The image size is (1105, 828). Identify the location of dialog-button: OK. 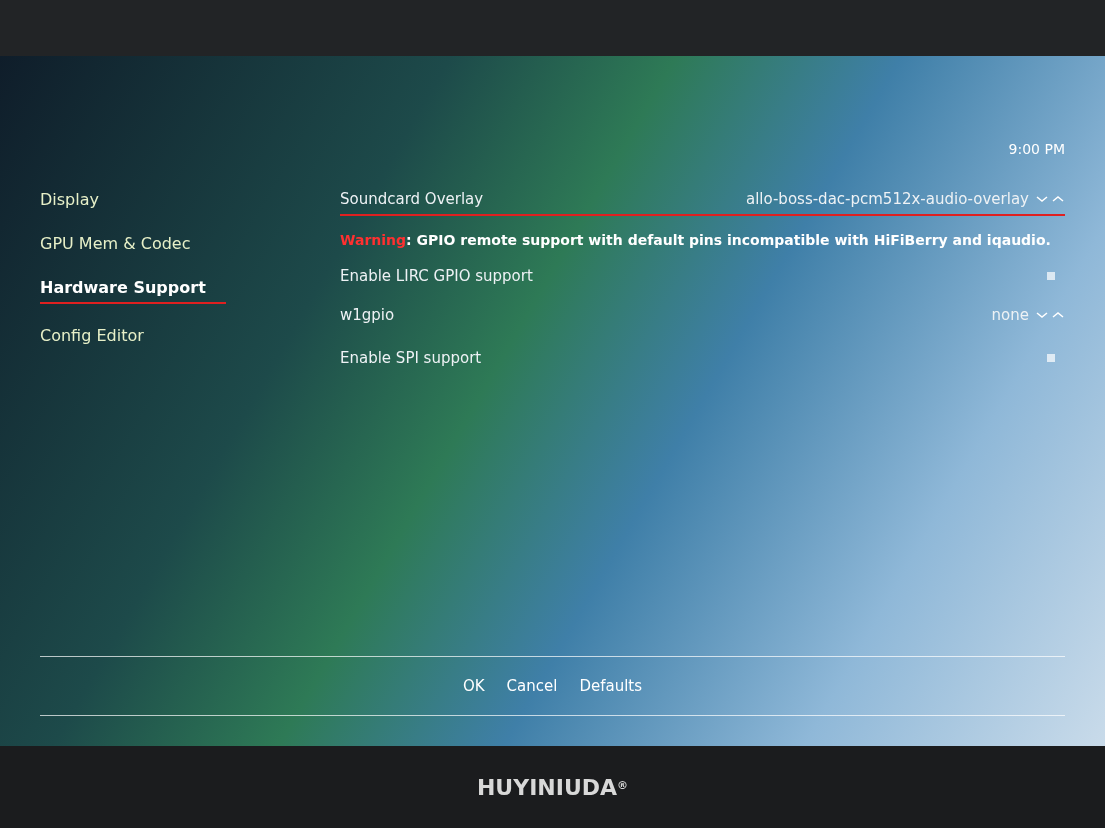
(473, 686).